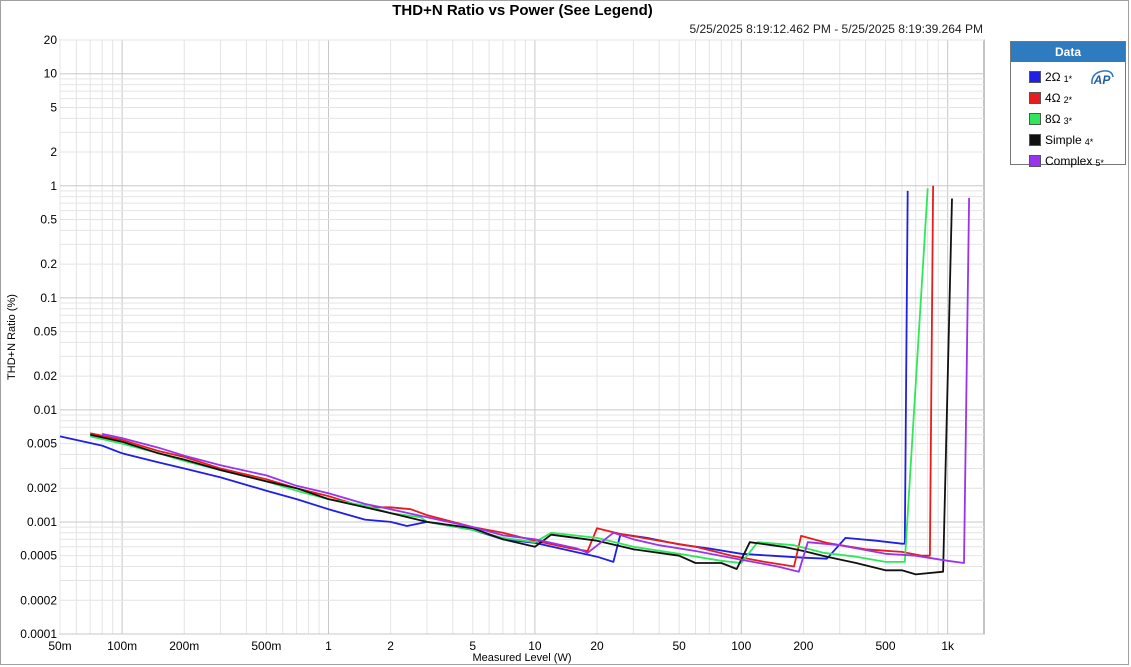  Describe the element at coordinates (53, 186) in the screenshot. I see `y-tick-label: 1` at that location.